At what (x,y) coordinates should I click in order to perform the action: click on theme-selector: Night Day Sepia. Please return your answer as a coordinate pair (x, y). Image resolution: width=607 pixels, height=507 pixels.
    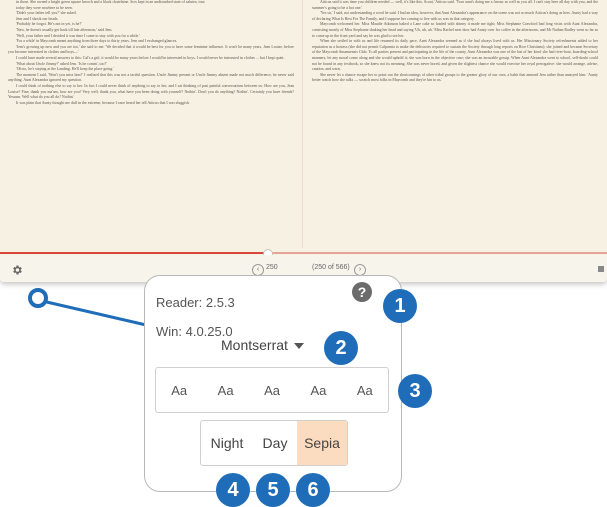
    Looking at the image, I should click on (274, 443).